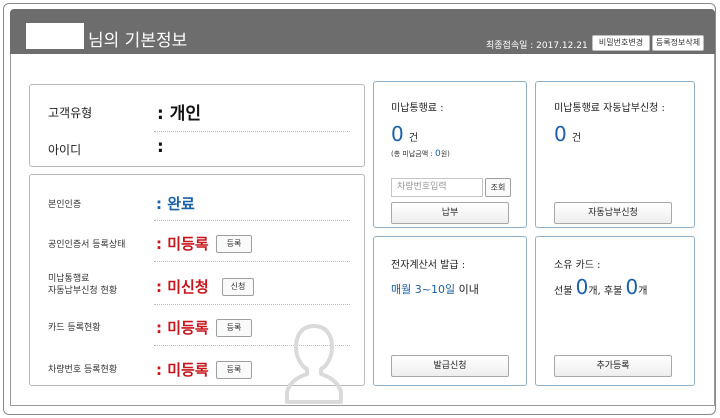  I want to click on add-card-button: 추가등록, so click(613, 366).